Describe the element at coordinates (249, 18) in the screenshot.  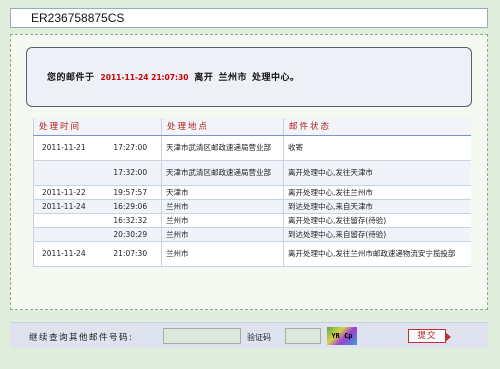
I see `tracking-number-field: ER236758875CS` at that location.